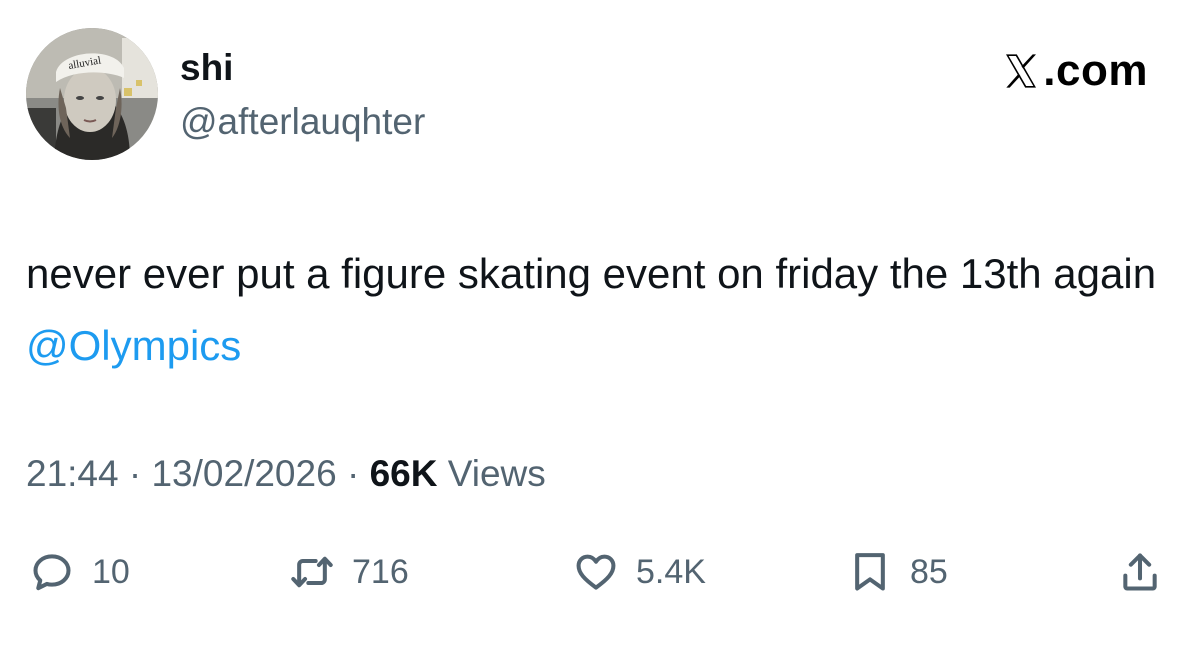  What do you see at coordinates (870, 572) in the screenshot?
I see `bookmark-icon` at bounding box center [870, 572].